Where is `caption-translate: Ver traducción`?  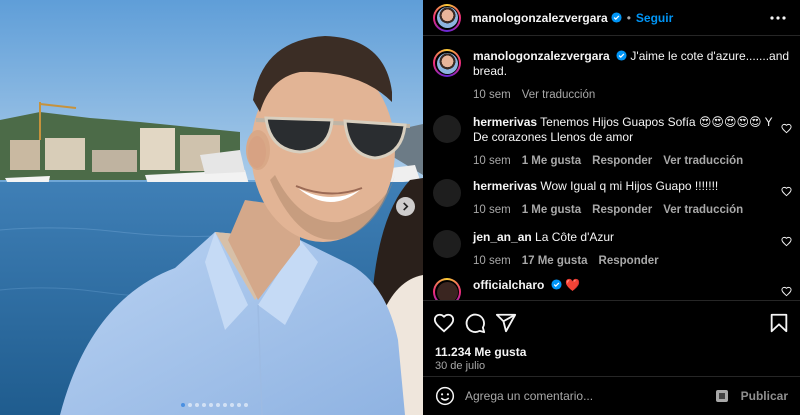 caption-translate: Ver traducción is located at coordinates (559, 95).